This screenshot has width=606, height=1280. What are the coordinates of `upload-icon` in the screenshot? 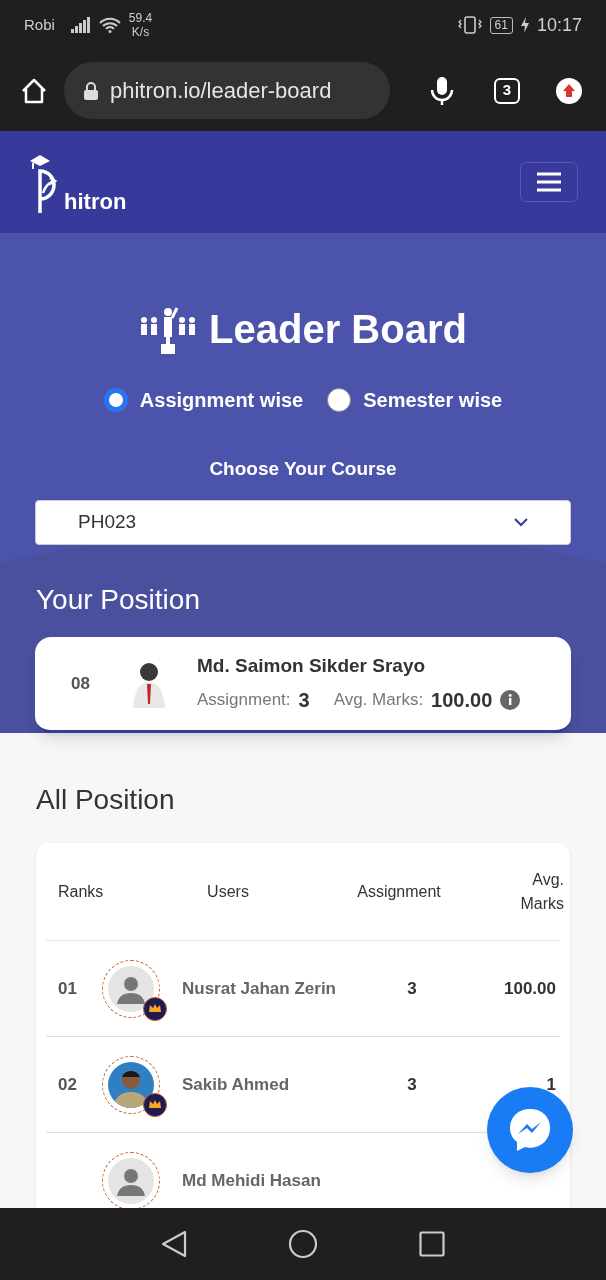 It's located at (569, 90).